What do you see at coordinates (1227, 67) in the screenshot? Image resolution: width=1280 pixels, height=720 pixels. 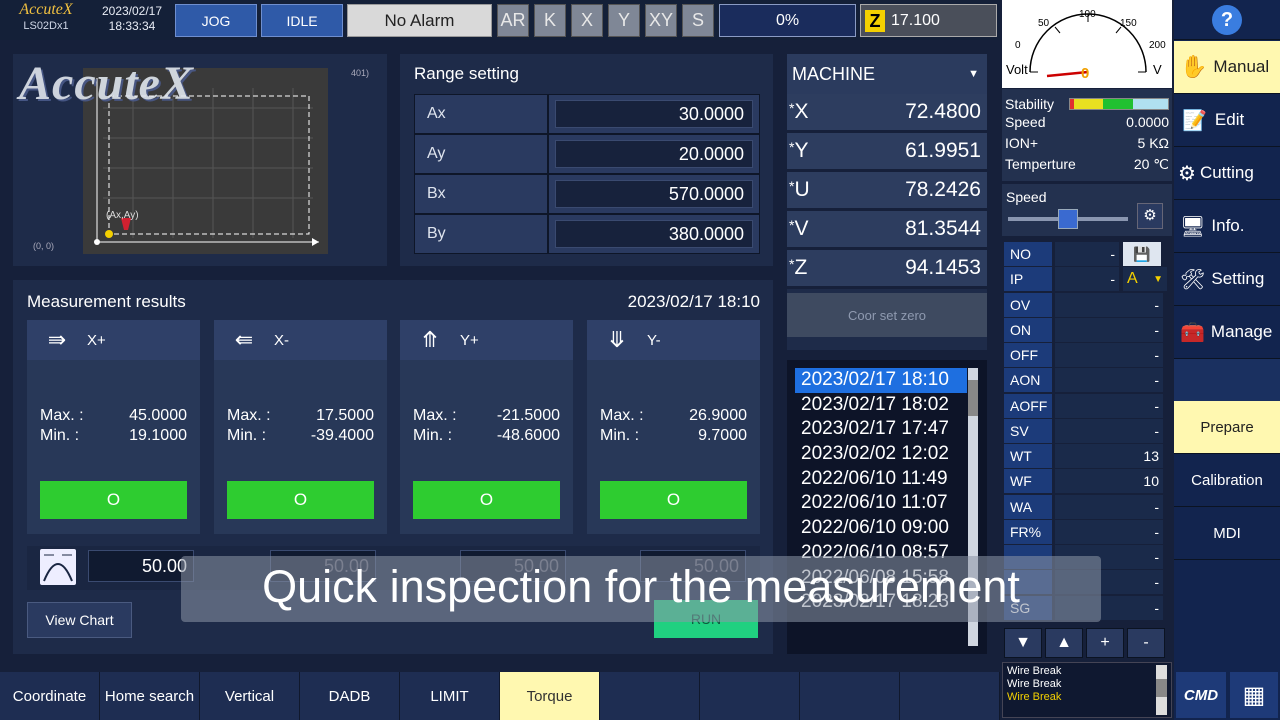 I see `sidebar-item-manual: ✋ Manual` at bounding box center [1227, 67].